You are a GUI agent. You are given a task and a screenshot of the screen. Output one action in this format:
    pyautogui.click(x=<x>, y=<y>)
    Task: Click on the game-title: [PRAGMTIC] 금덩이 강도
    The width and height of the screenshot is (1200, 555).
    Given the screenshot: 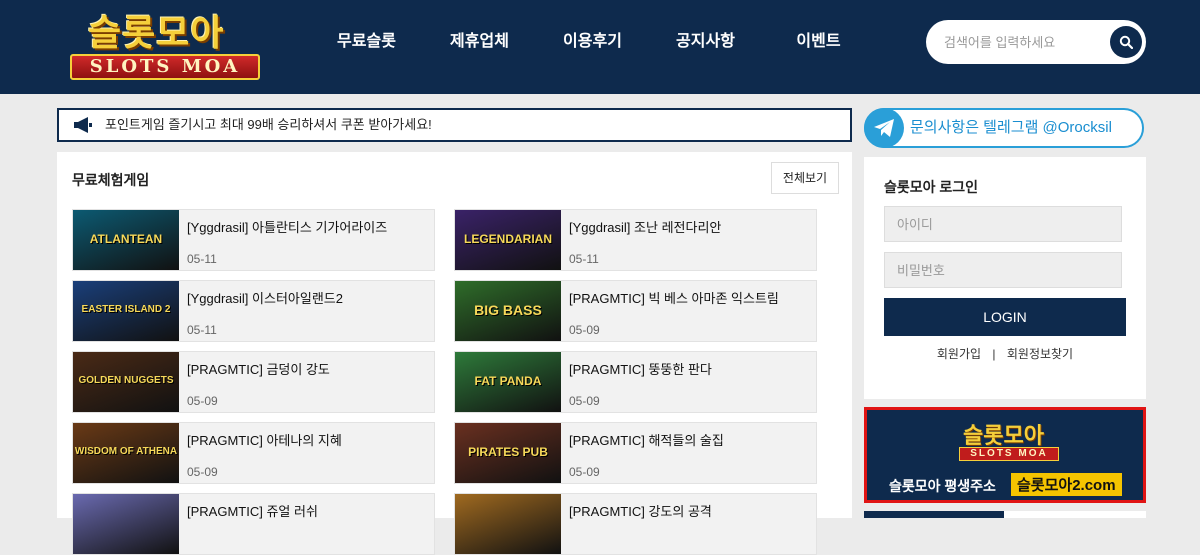 What is the action you would take?
    pyautogui.click(x=258, y=368)
    